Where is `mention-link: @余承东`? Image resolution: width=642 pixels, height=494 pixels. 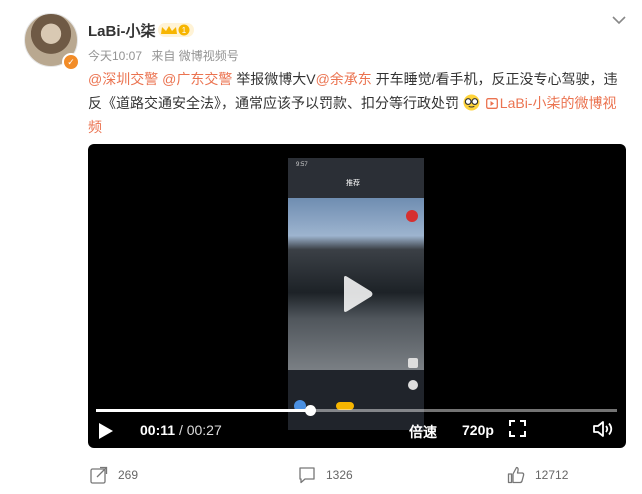 mention-link: @余承东 is located at coordinates (344, 79).